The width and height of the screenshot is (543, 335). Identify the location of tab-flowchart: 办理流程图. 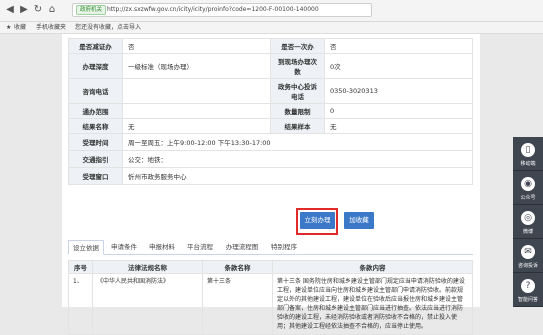
(242, 247).